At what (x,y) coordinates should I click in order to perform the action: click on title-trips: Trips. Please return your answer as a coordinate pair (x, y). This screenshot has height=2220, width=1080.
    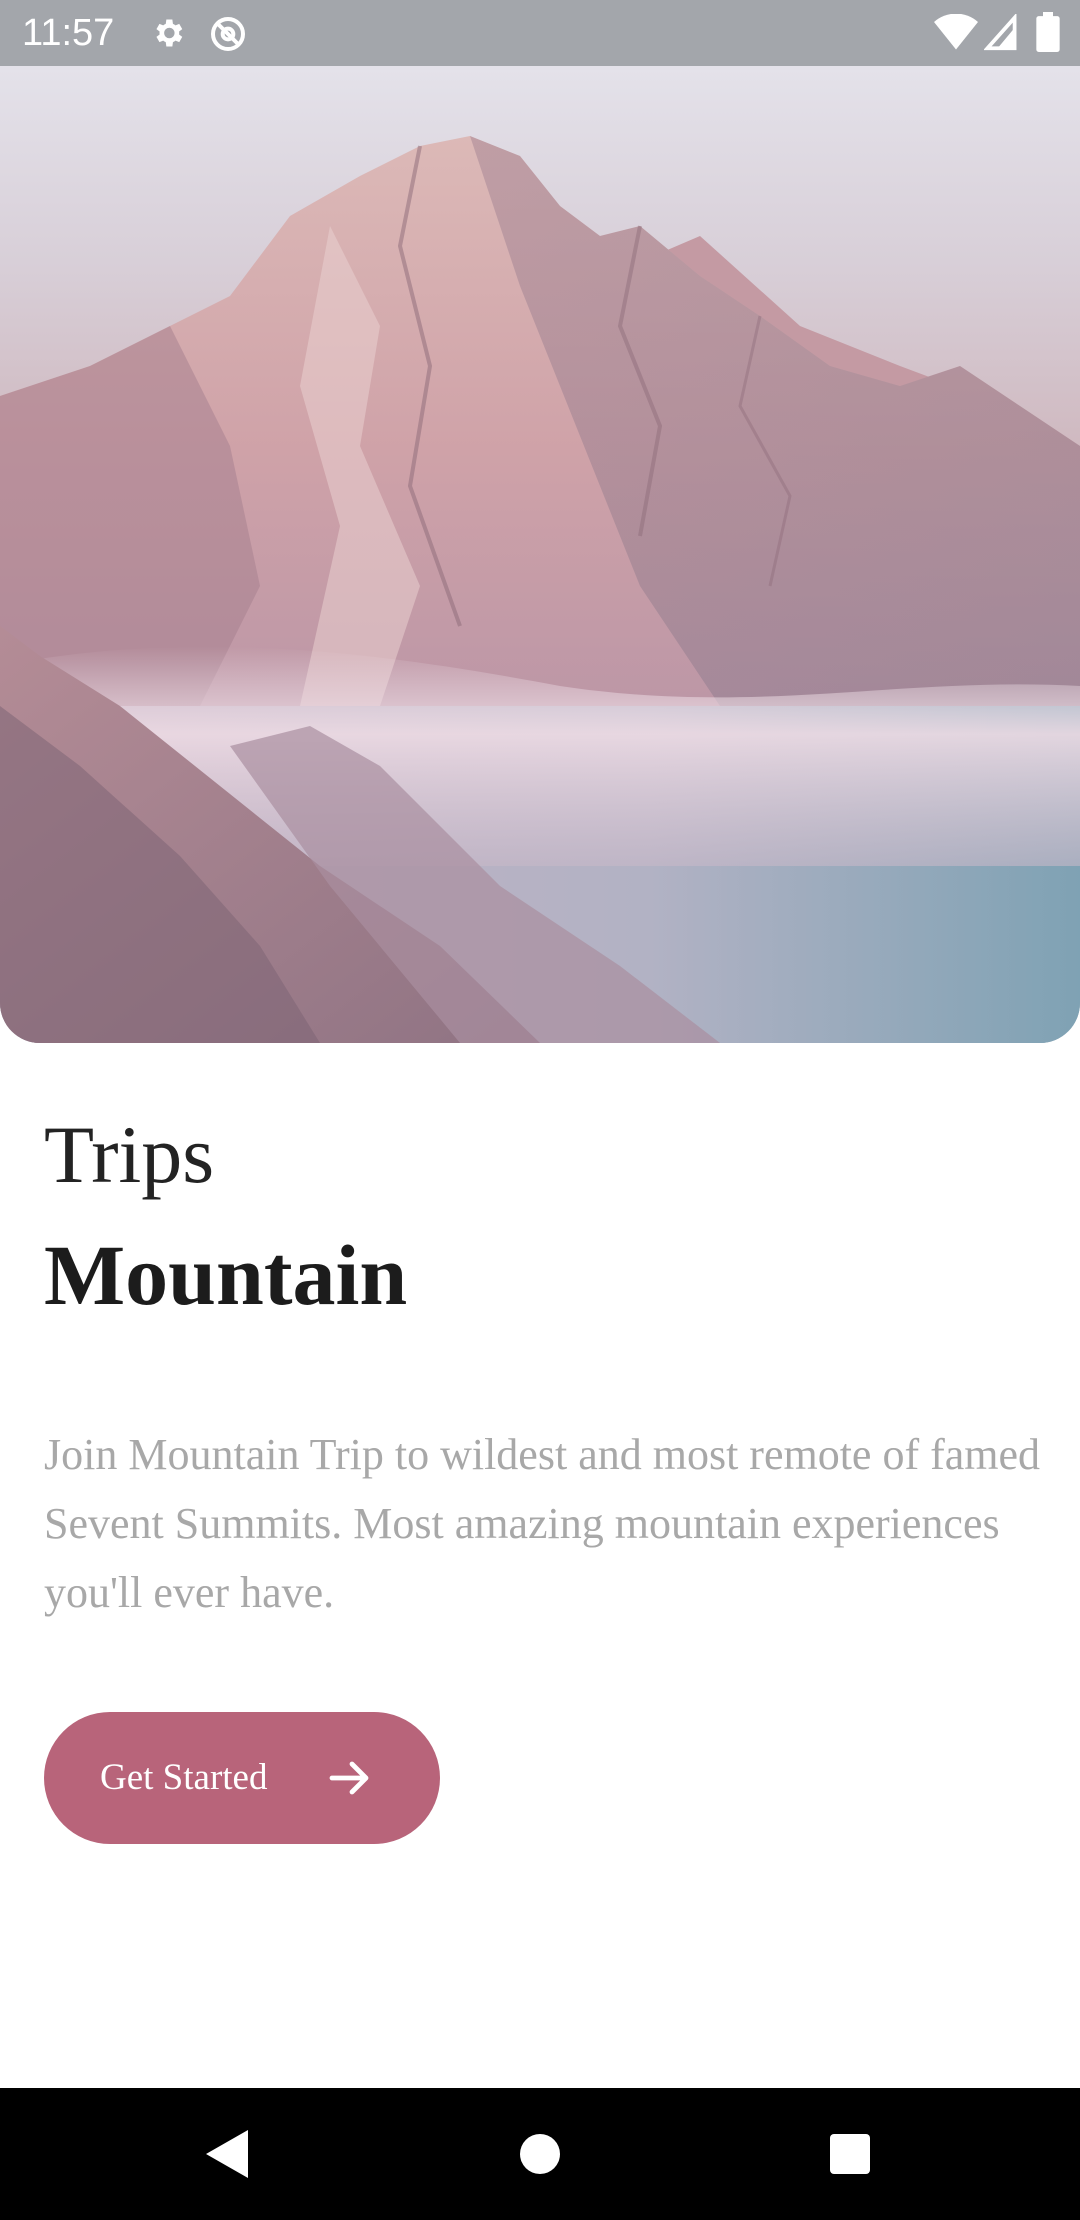
    Looking at the image, I should click on (129, 1154).